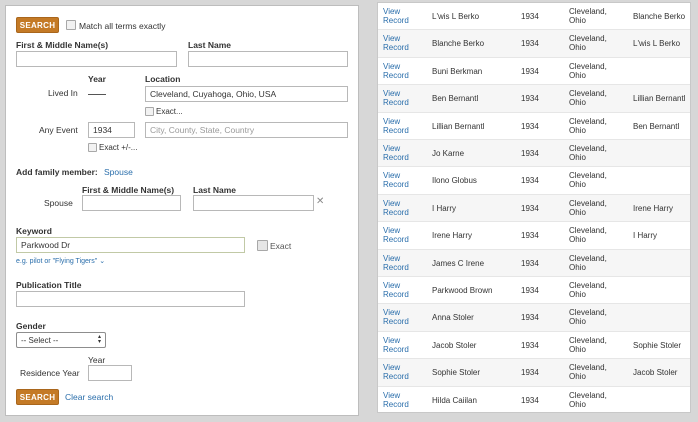 This screenshot has height=422, width=698. Describe the element at coordinates (57, 172) in the screenshot. I see `add-family-member-label: Add family member:` at that location.